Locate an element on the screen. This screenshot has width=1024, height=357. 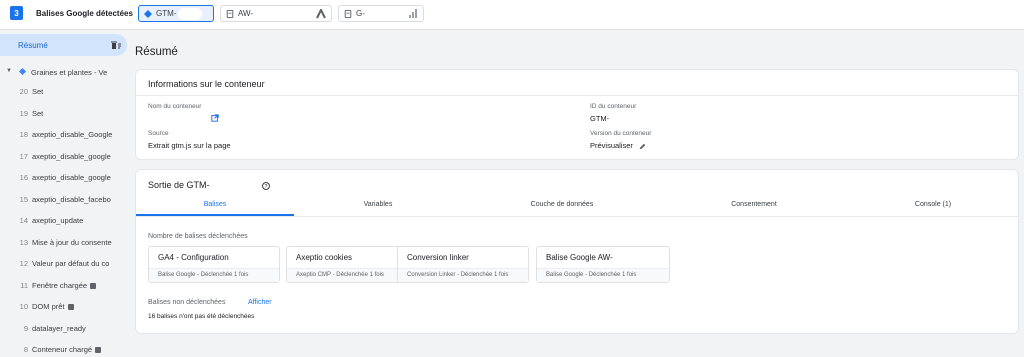
caret-down-icon: ▼ is located at coordinates (9, 71).